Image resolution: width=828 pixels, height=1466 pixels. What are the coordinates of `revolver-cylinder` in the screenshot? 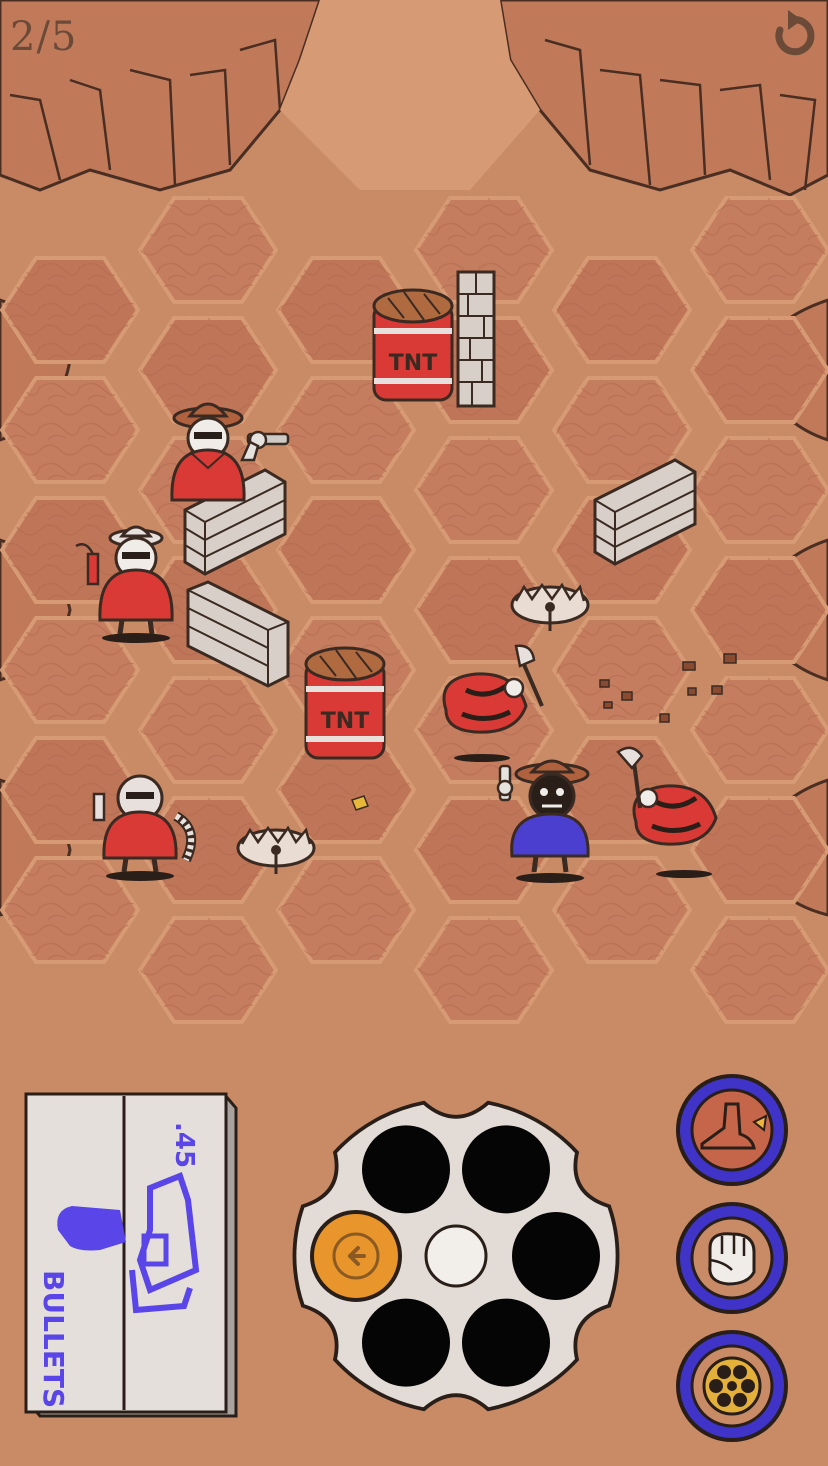 It's located at (456, 1256).